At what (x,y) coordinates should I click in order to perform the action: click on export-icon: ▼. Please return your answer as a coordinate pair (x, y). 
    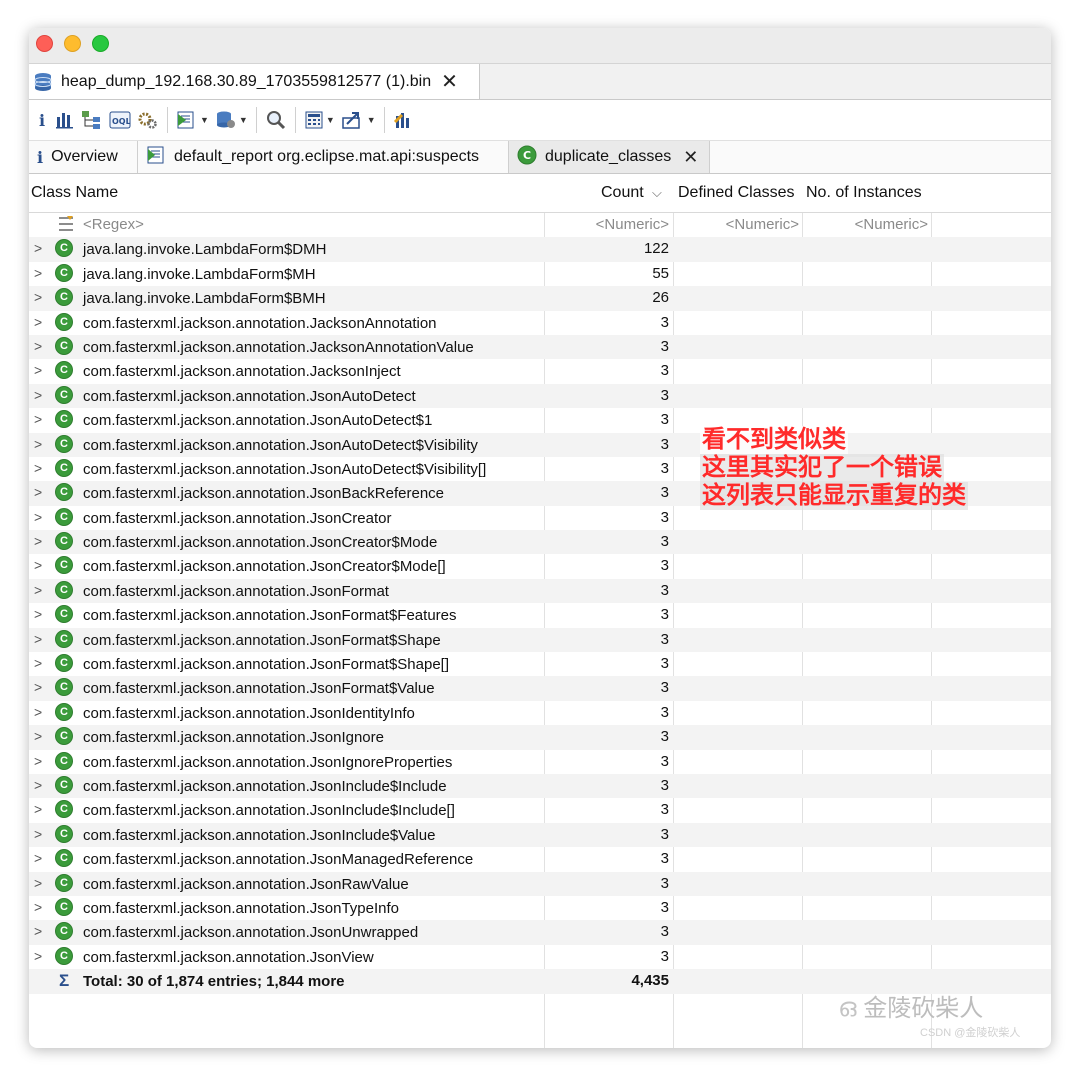
    Looking at the image, I should click on (358, 120).